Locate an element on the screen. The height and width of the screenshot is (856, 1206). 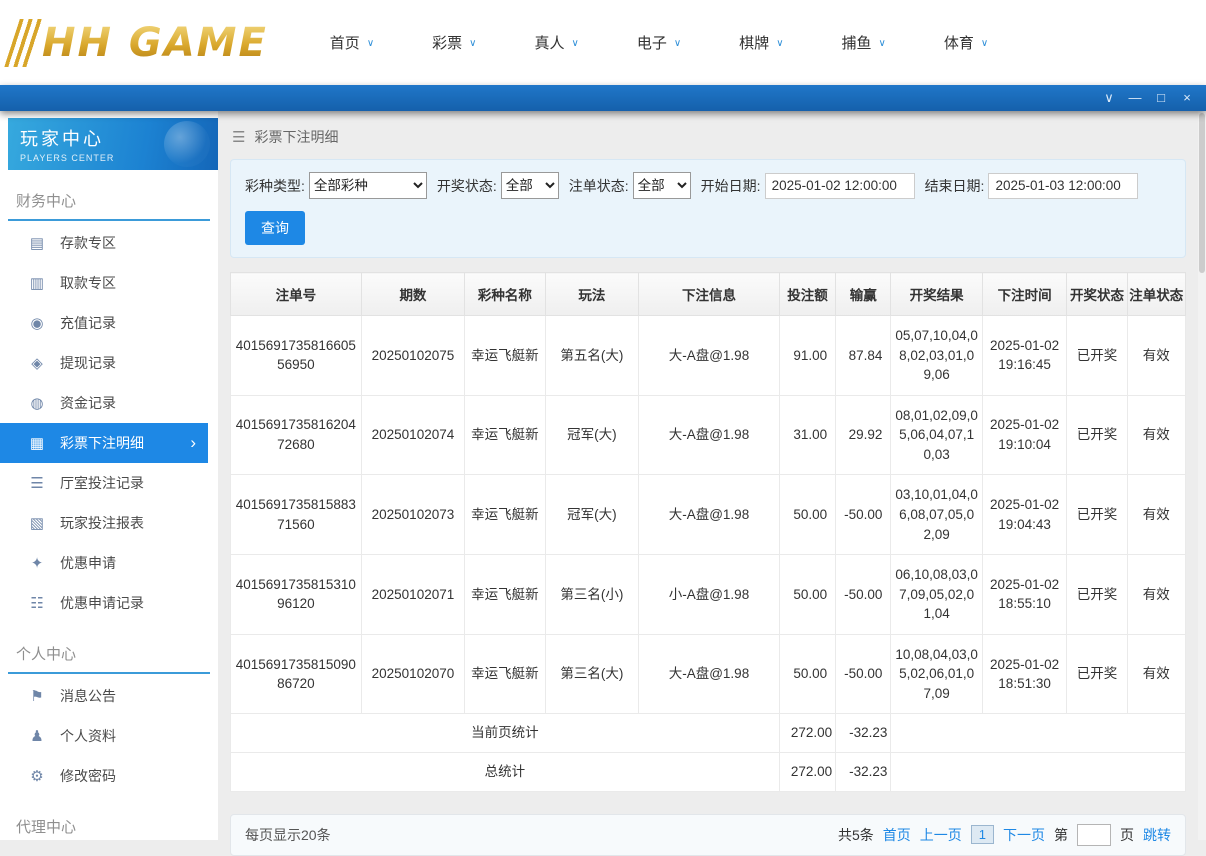
jump-button: 跳转 is located at coordinates (1157, 835).